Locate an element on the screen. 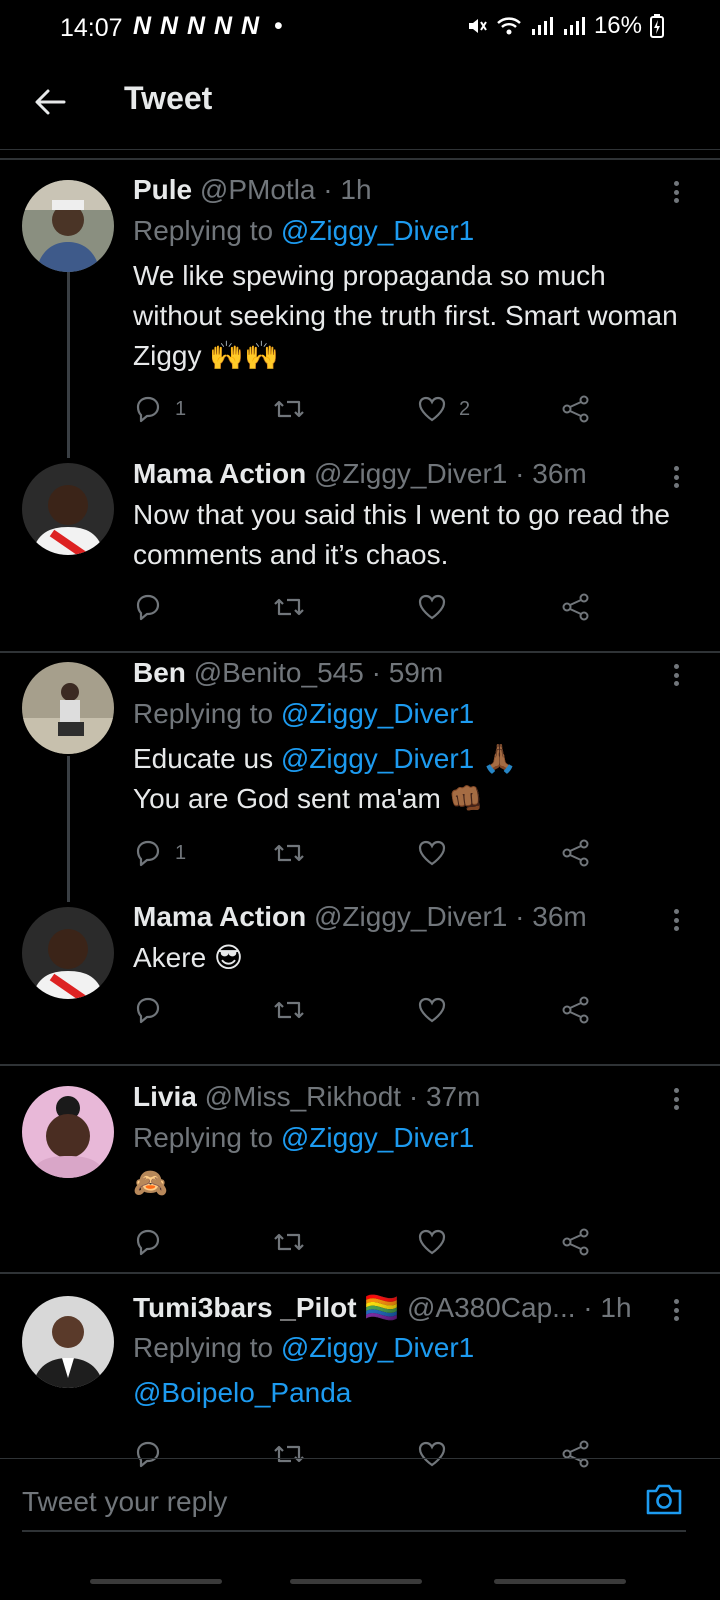  timestamp: 59m is located at coordinates (416, 672).